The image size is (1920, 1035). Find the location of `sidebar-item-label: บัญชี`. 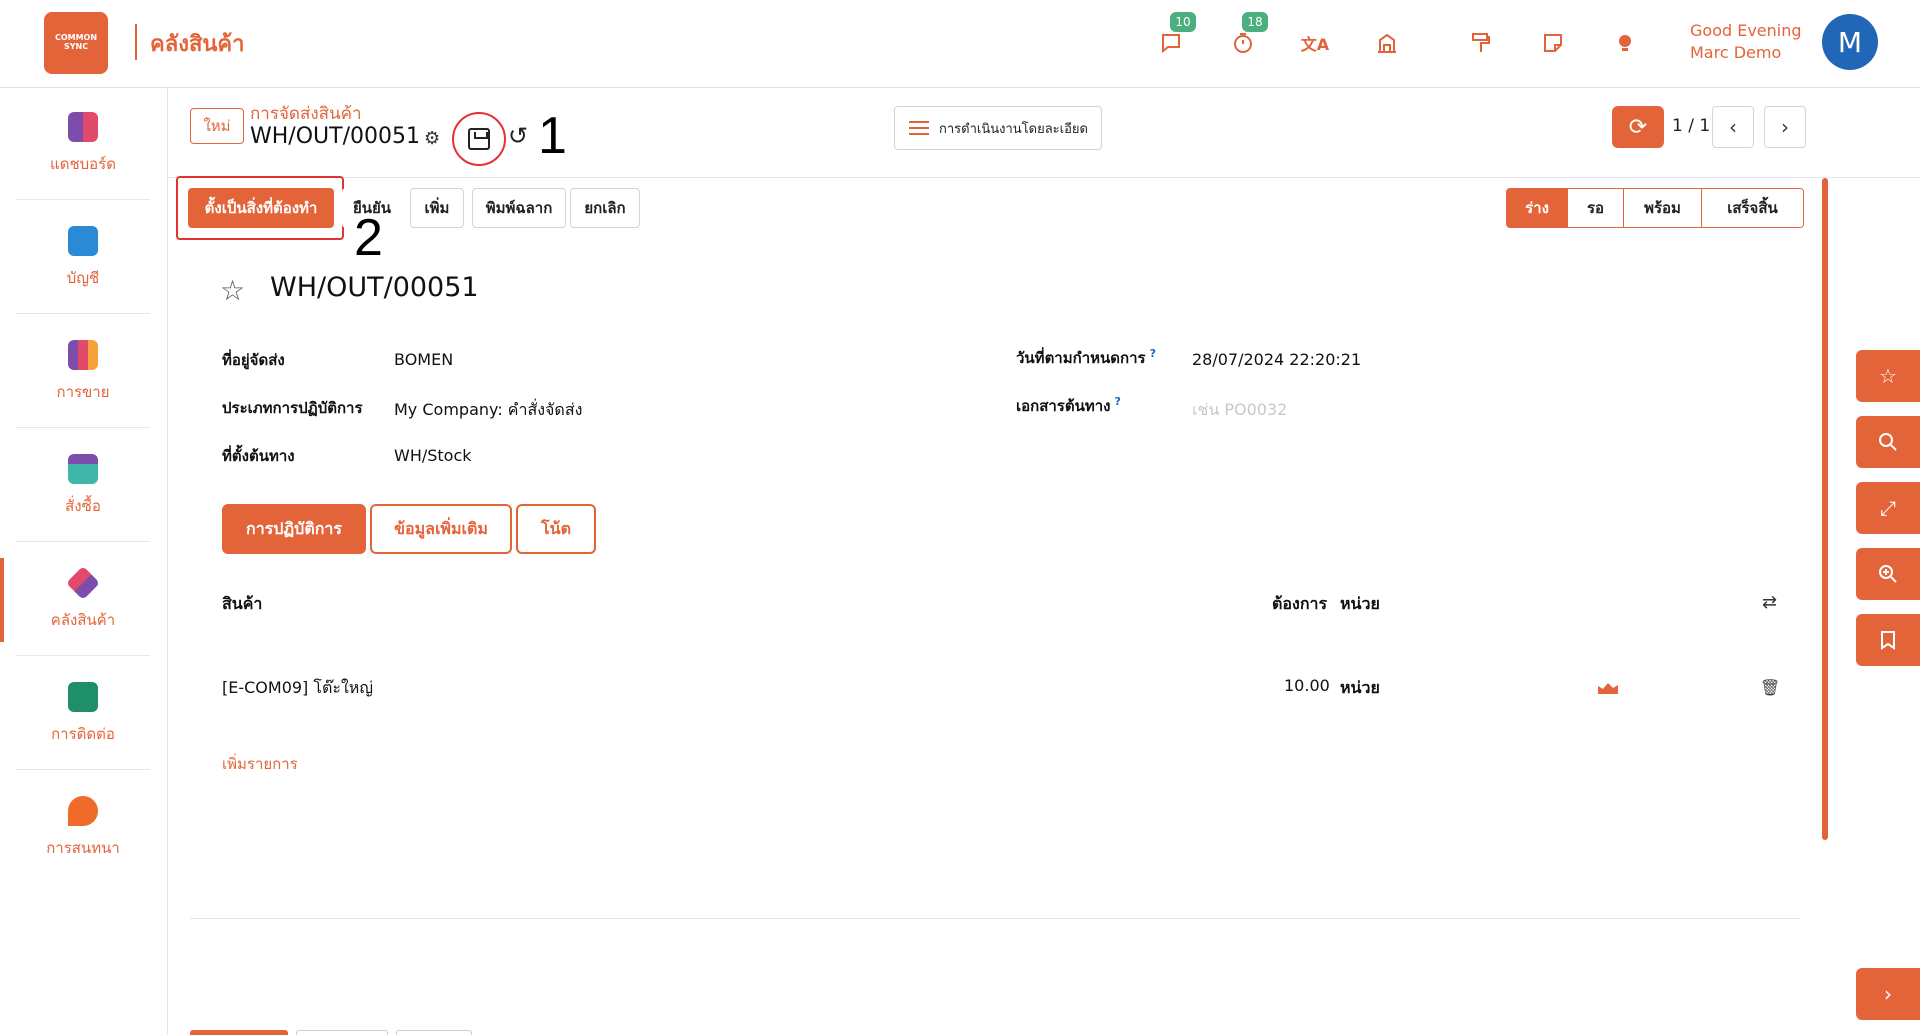

sidebar-item-label: บัญชี is located at coordinates (83, 277).